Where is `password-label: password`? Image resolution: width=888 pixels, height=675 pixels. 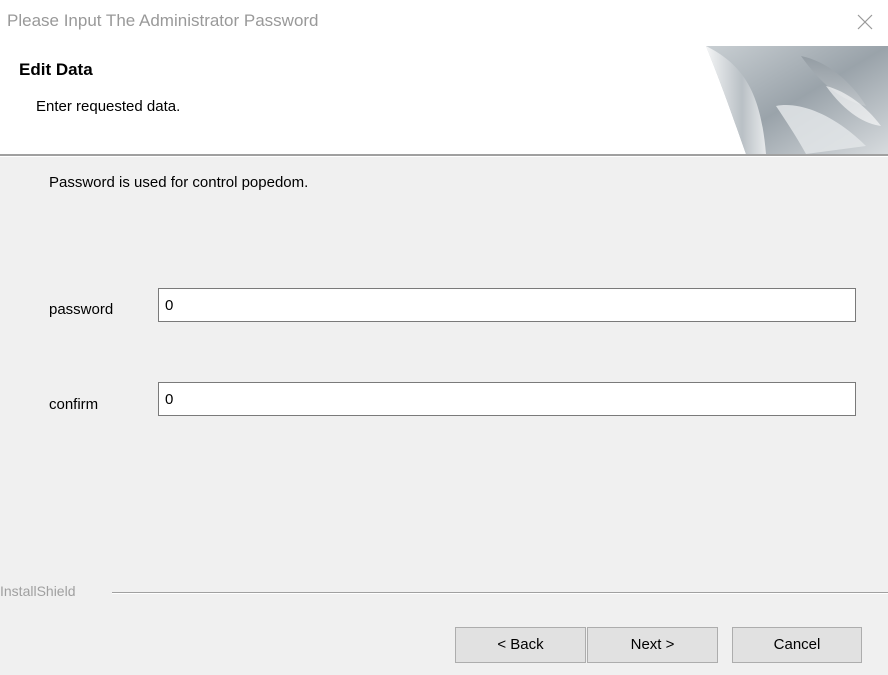
password-label: password is located at coordinates (81, 309).